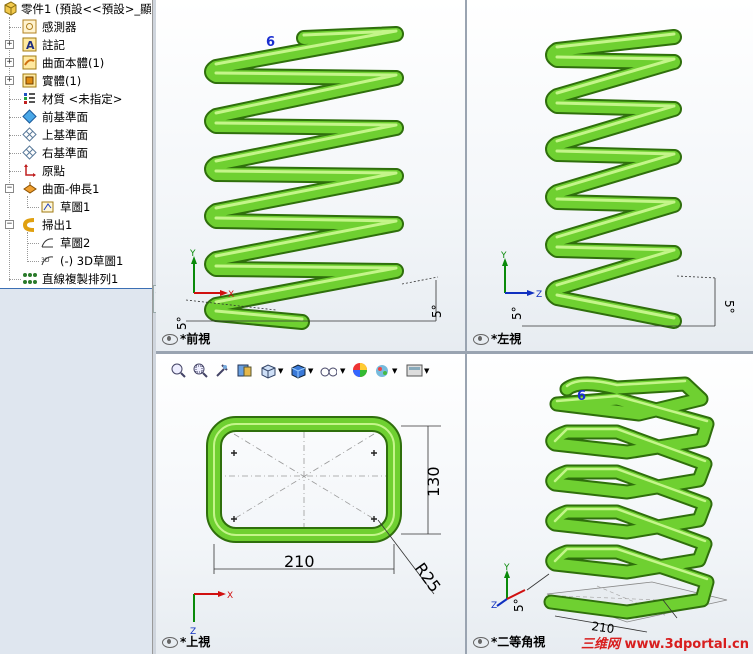 This screenshot has width=753, height=654. I want to click on spring-top, so click(304, 479).